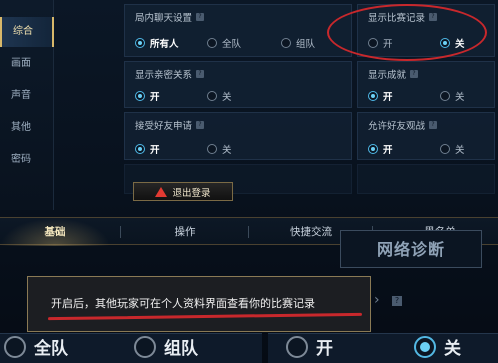 This screenshot has height=363, width=498. Describe the element at coordinates (164, 18) in the screenshot. I see `panel-title: 局内聊天设置` at that location.